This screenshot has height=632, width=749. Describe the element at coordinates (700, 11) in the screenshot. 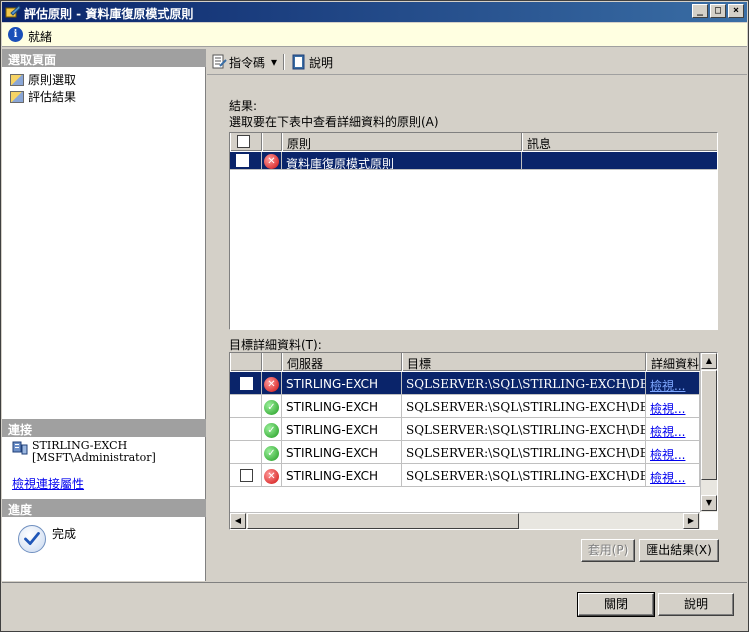

I see `minimize-button: _` at that location.